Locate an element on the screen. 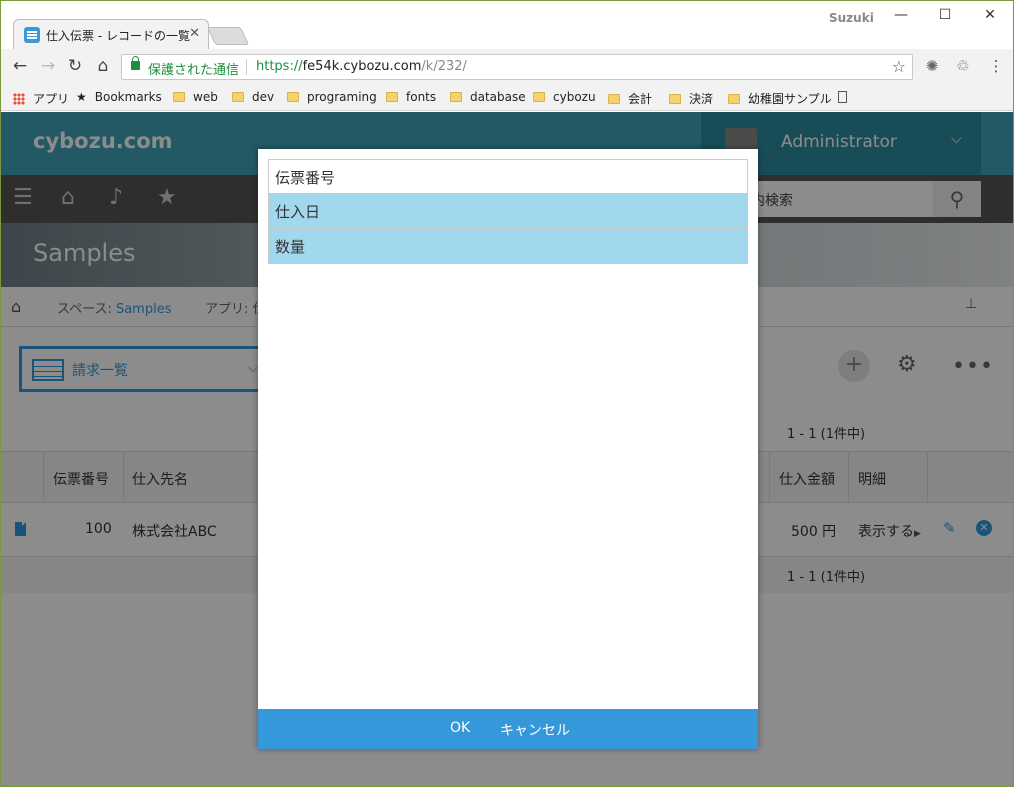  field-list-item: 仕入日 is located at coordinates (508, 211).